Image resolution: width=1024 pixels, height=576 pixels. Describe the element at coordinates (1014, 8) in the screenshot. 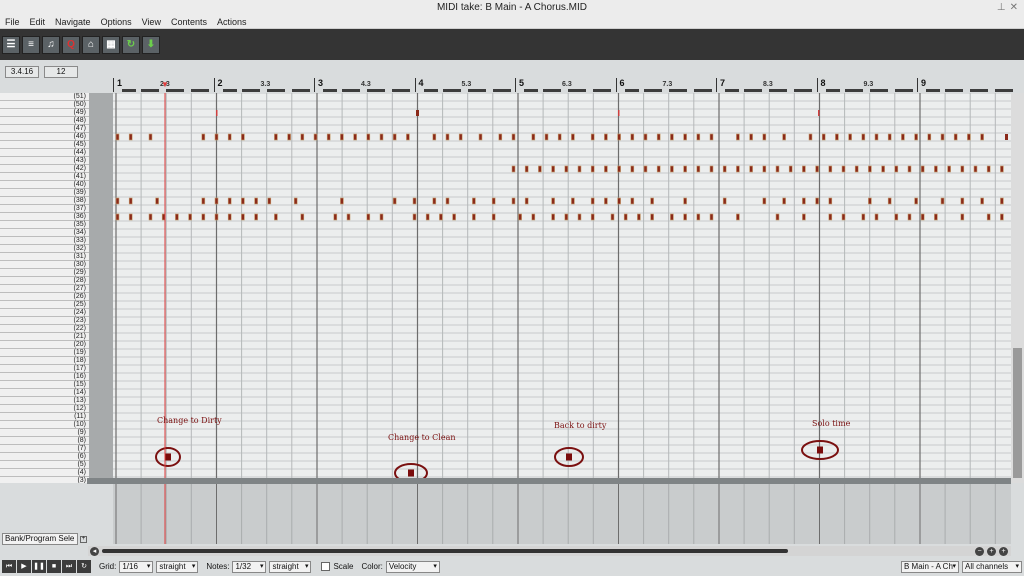

I see `close-icon: ✕` at that location.